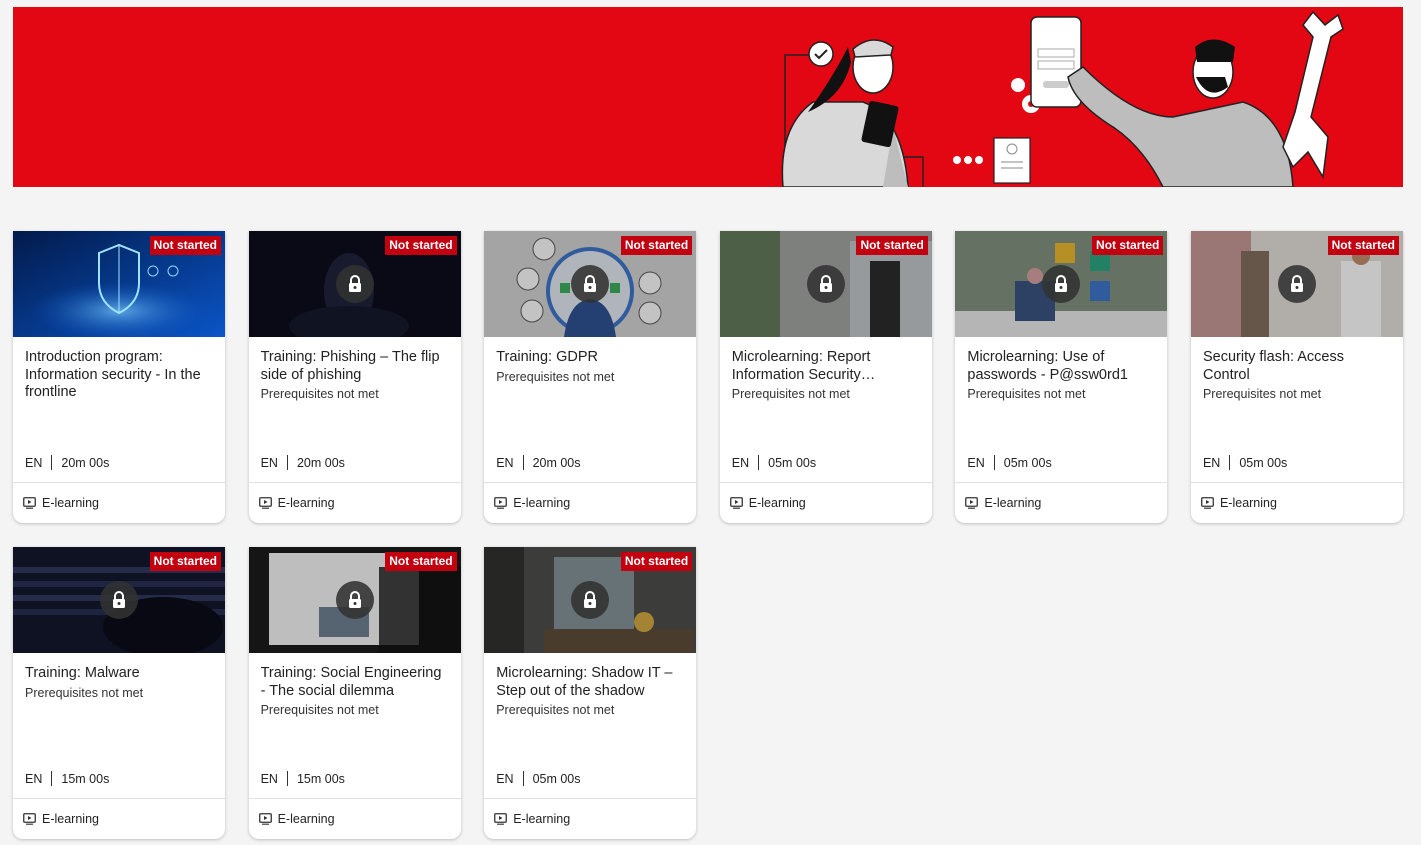 The image size is (1421, 845). Describe the element at coordinates (1062, 98) in the screenshot. I see `banner-illustration` at that location.